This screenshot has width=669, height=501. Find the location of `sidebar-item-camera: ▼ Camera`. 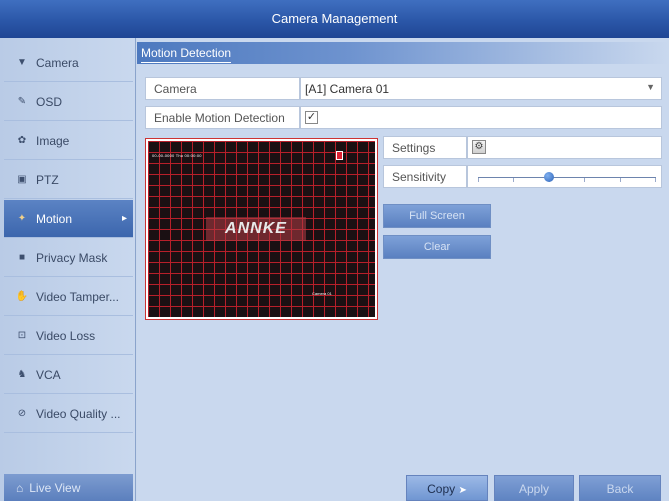

sidebar-item-camera: ▼ Camera is located at coordinates (68, 63).